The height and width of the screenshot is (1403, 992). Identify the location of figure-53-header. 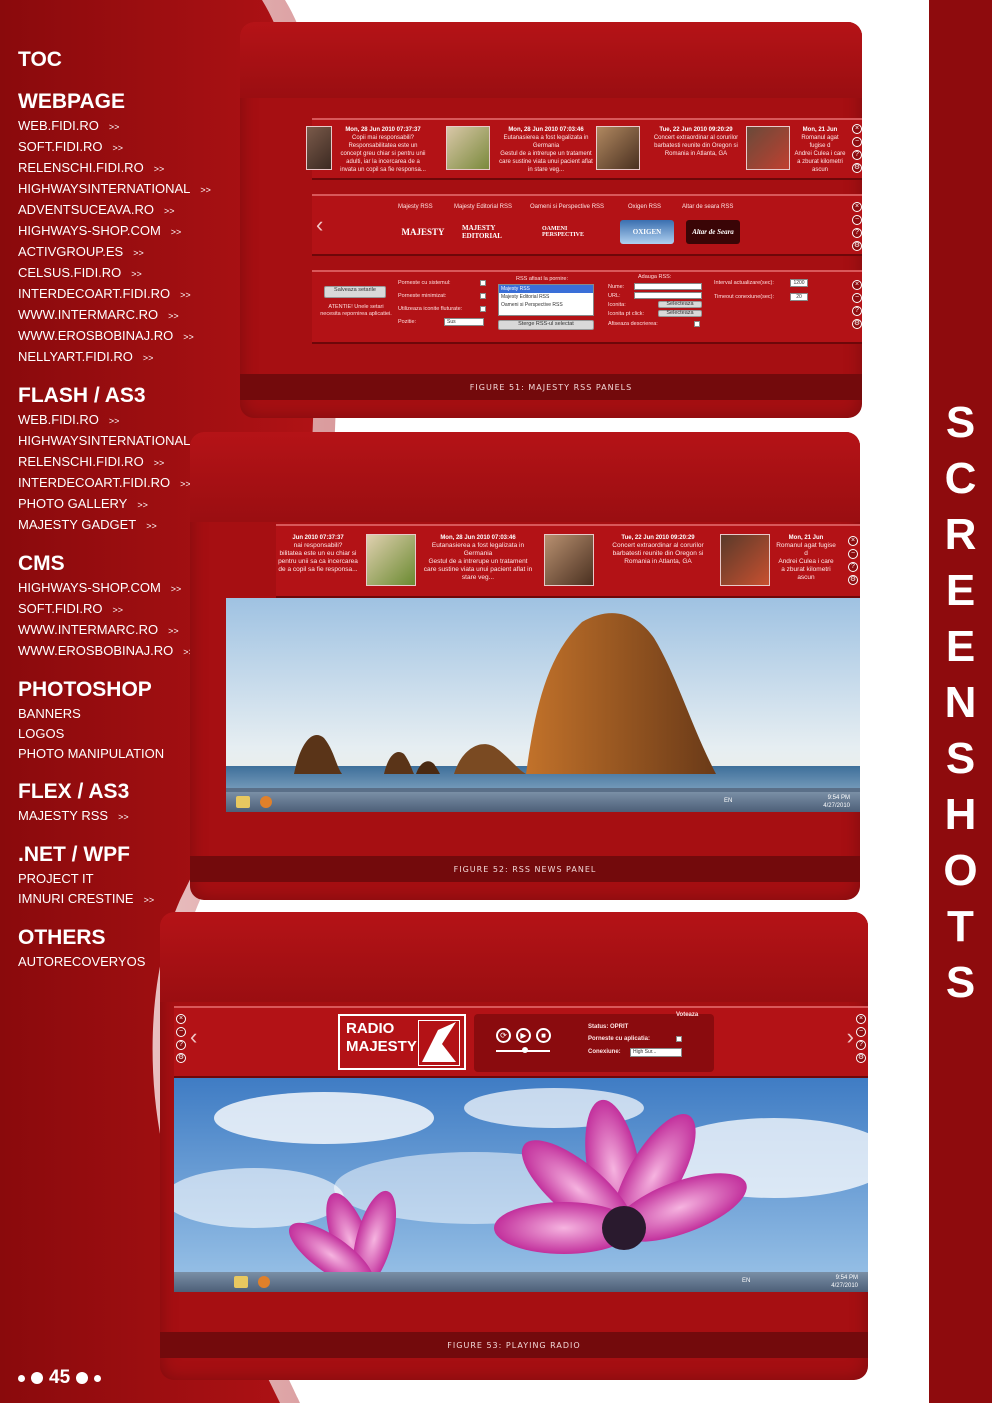
(514, 957).